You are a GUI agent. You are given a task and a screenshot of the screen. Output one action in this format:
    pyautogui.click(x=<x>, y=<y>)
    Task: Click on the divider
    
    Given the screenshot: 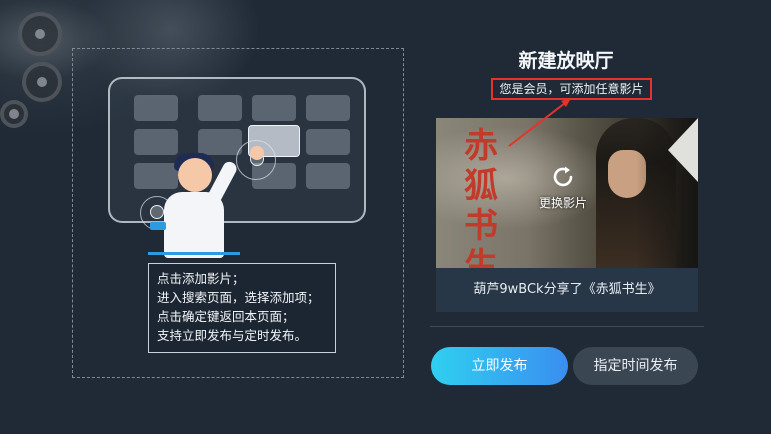 What is the action you would take?
    pyautogui.click(x=567, y=326)
    